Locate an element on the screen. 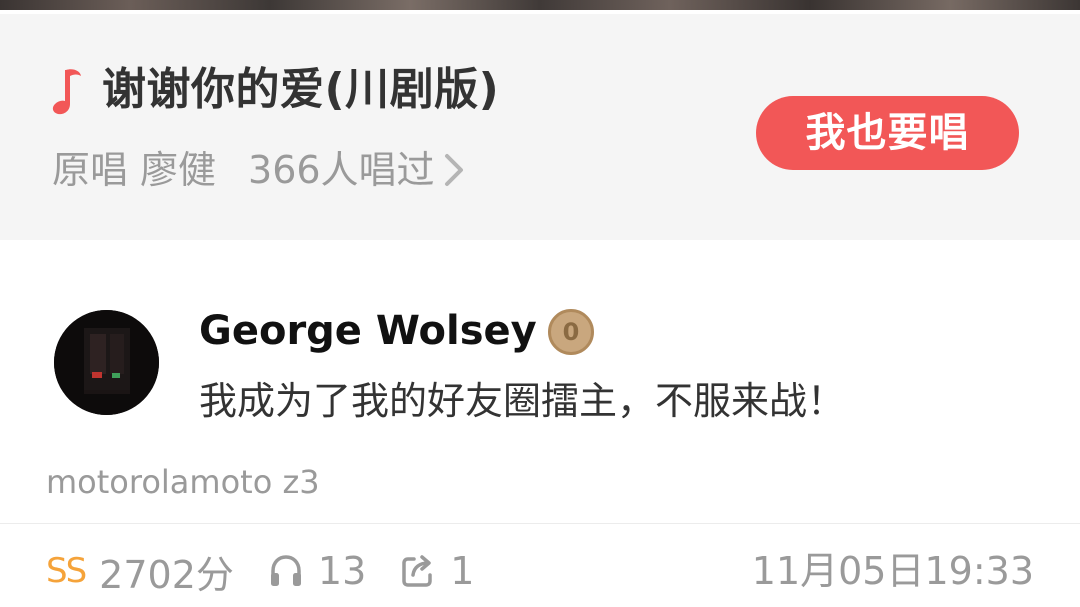 This screenshot has height=607, width=1080. score-rank-icon: SS is located at coordinates (66, 571).